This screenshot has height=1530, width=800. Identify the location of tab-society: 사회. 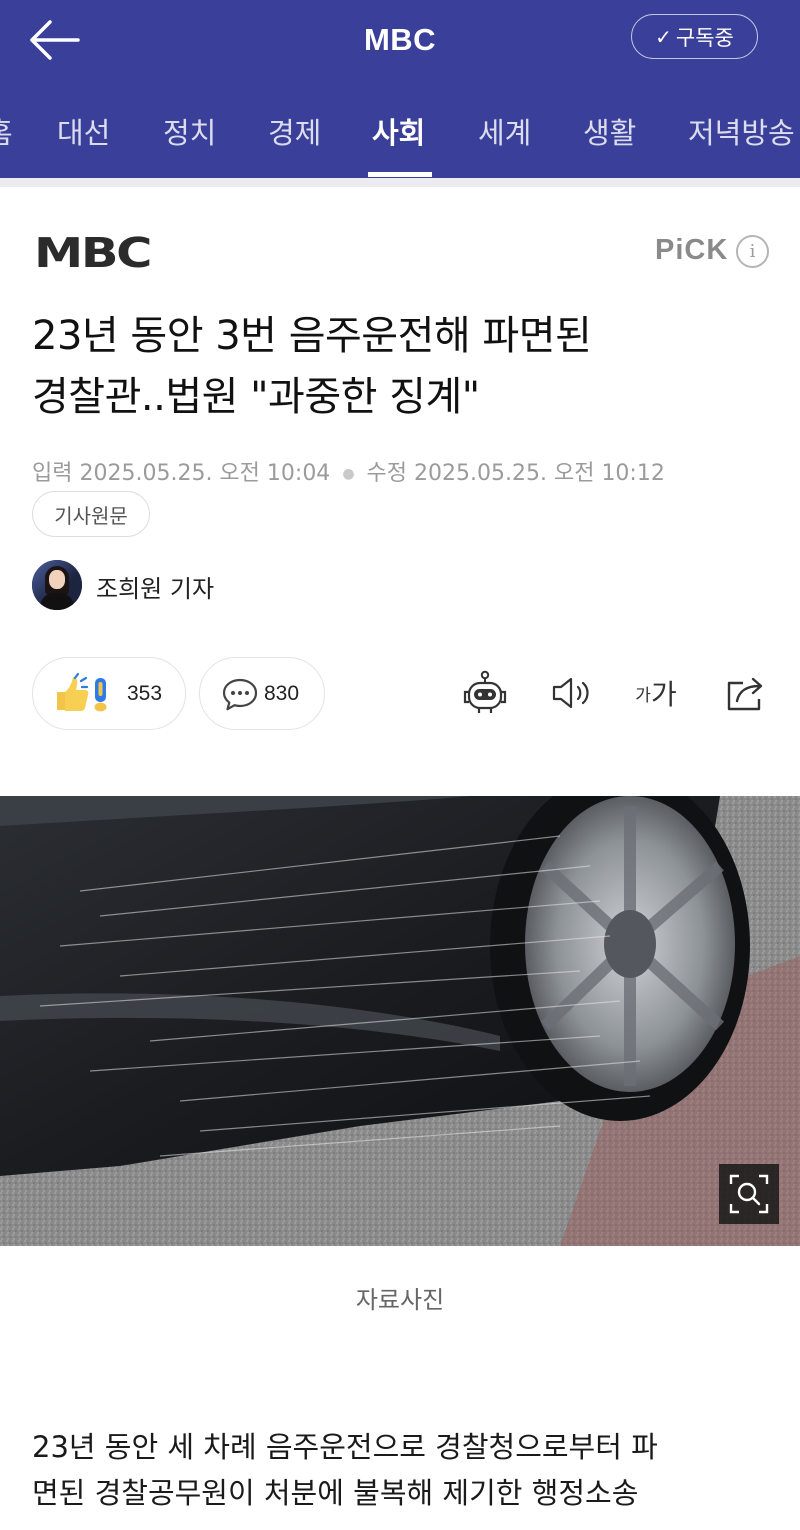
(398, 131).